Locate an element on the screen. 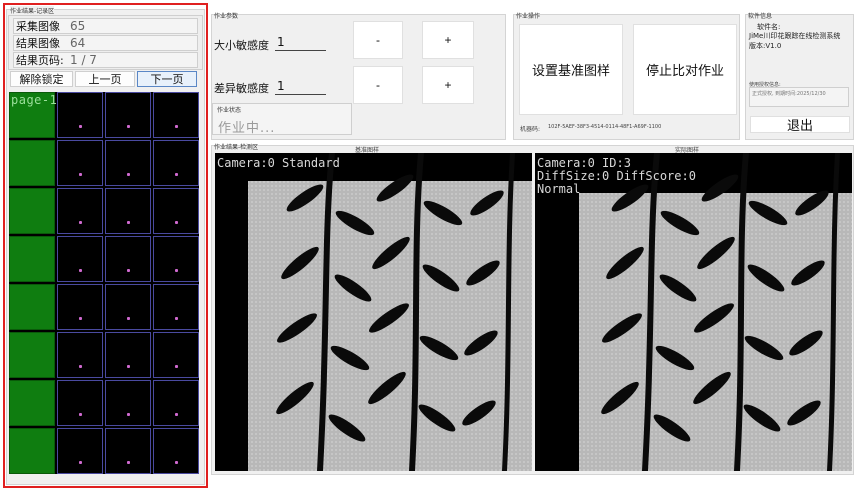 This screenshot has width=865, height=489. result-images-label: 结果图像 is located at coordinates (38, 43).